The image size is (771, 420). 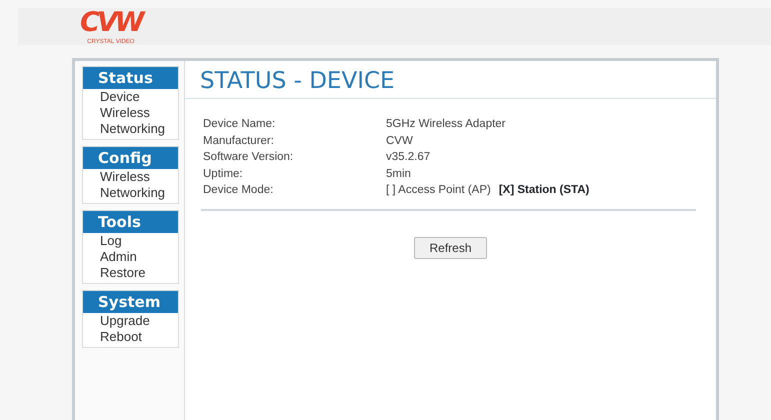 I want to click on field-label: Software Version:, so click(x=248, y=157).